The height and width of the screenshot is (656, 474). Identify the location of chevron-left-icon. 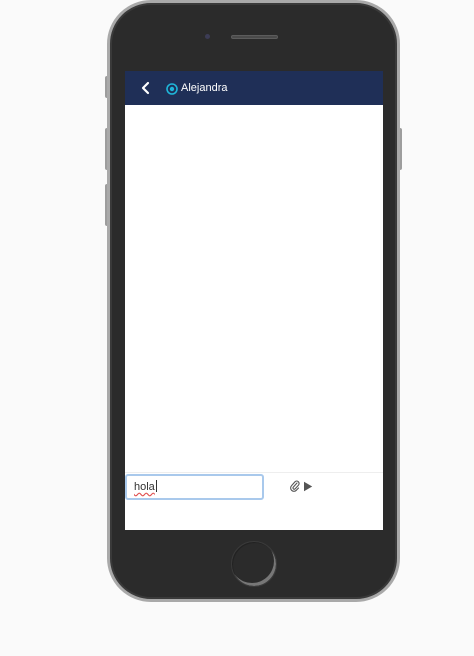
(146, 88).